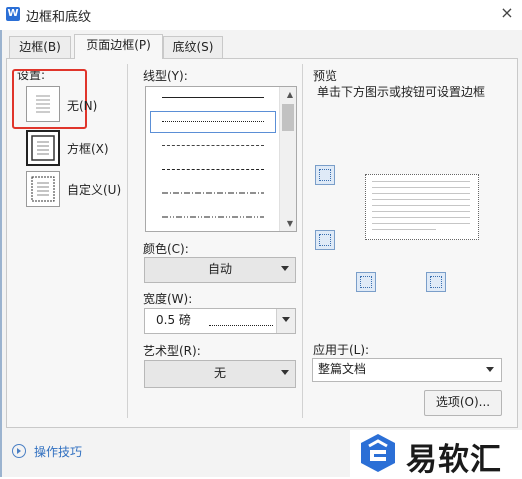 The height and width of the screenshot is (479, 522). Describe the element at coordinates (213, 169) in the screenshot. I see `line-style-dash` at that location.